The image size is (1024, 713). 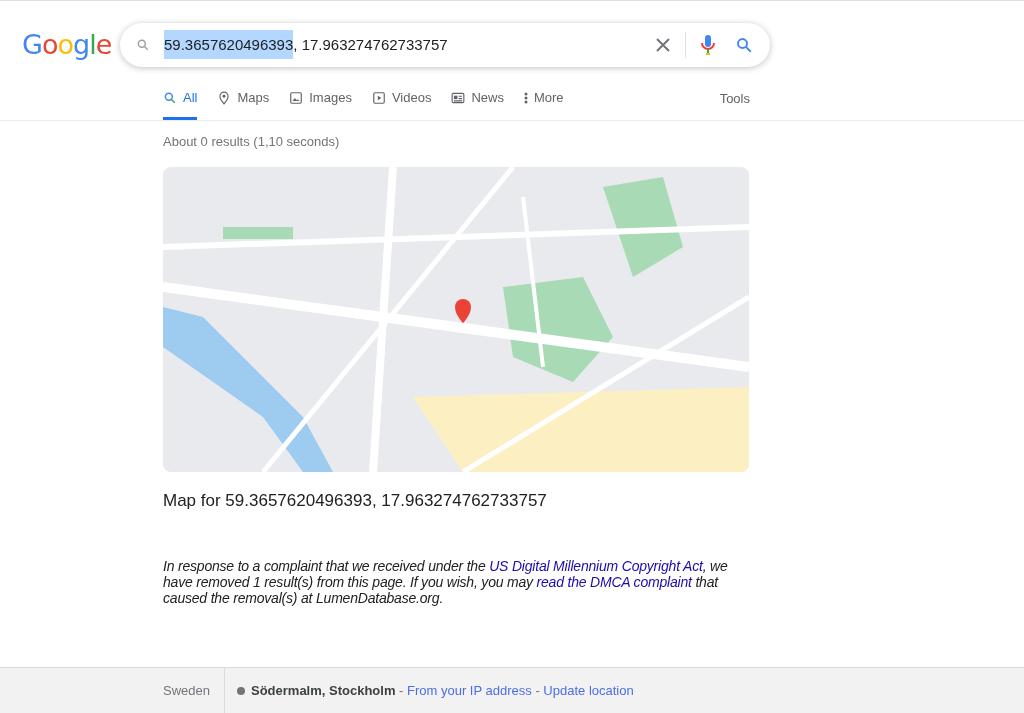 What do you see at coordinates (708, 45) in the screenshot?
I see `microphone-icon` at bounding box center [708, 45].